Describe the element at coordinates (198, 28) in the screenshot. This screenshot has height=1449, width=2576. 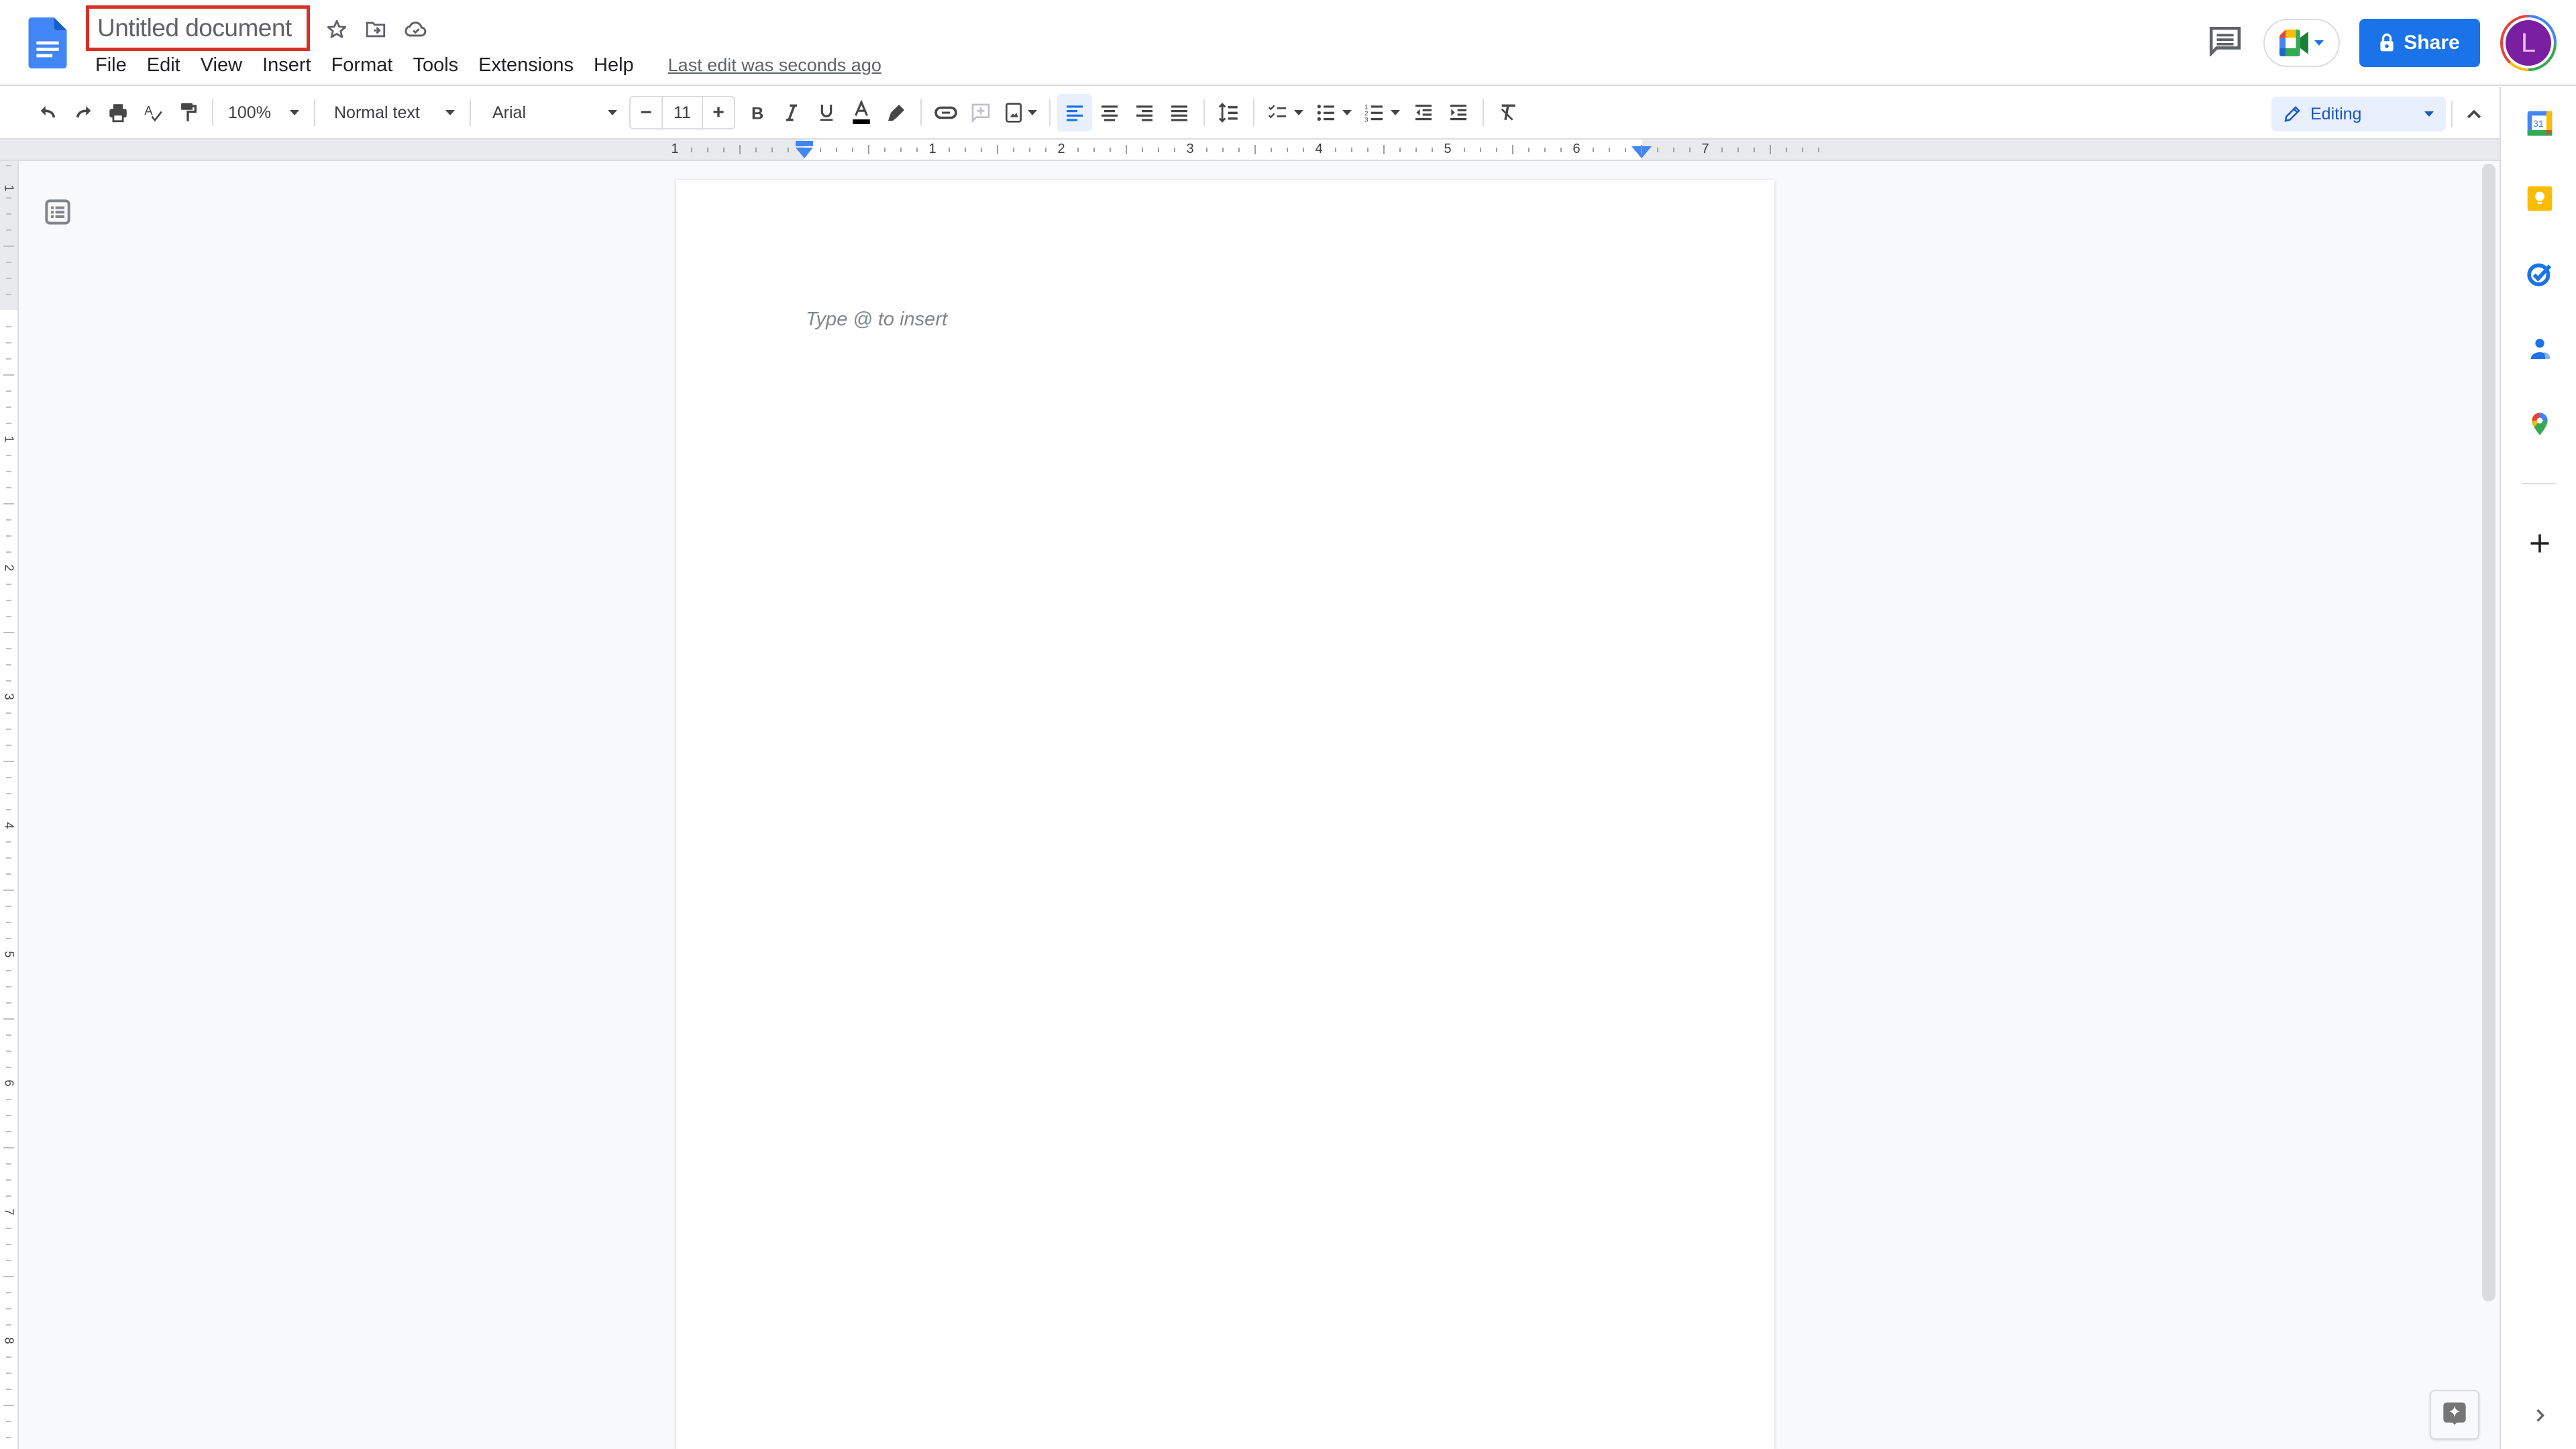
I see `document-title-input: Untitled document` at that location.